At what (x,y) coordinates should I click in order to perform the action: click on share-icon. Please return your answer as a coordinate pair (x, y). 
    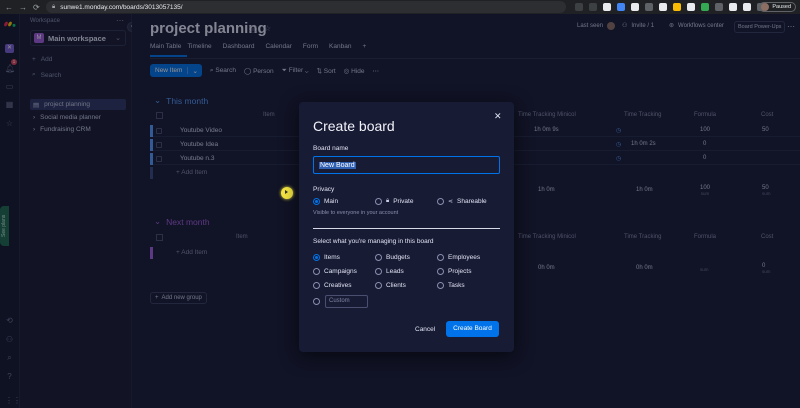
    Looking at the image, I should click on (579, 7).